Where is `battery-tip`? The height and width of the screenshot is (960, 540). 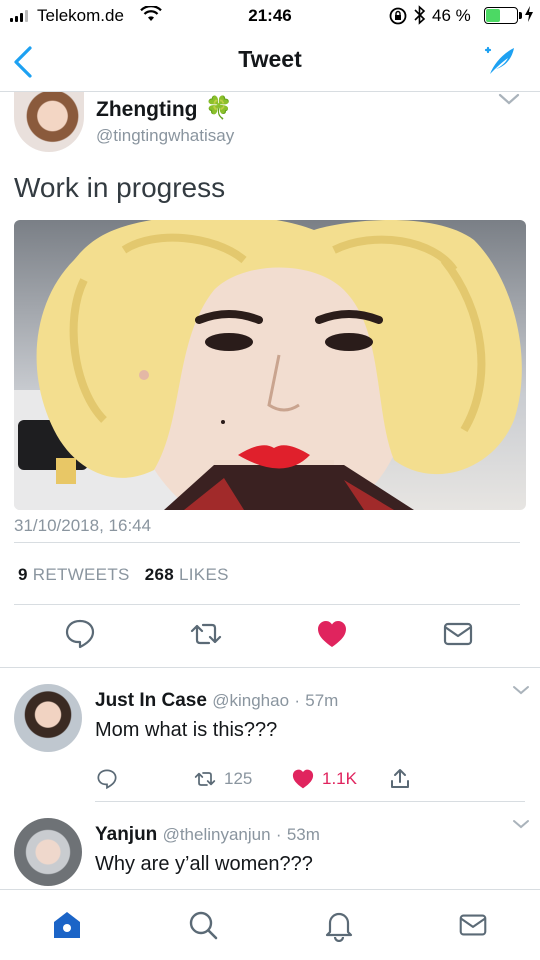 battery-tip is located at coordinates (520, 15).